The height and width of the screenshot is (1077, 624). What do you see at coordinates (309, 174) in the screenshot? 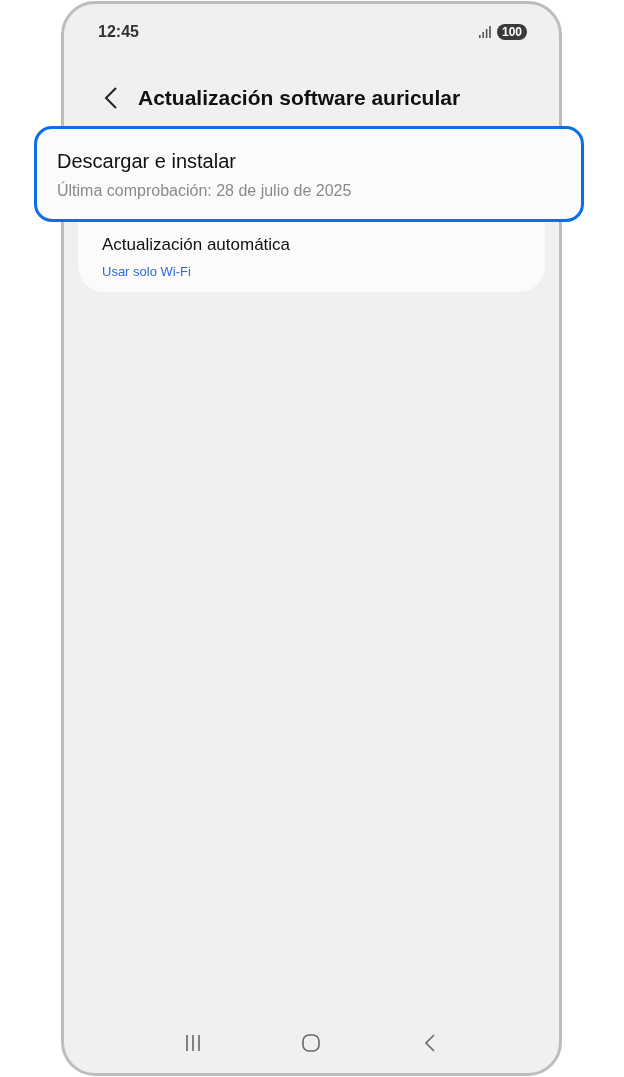
I see `highlighted-setting-item: Descargar e instalar Última comprobación: 28 de julio de 2025` at bounding box center [309, 174].